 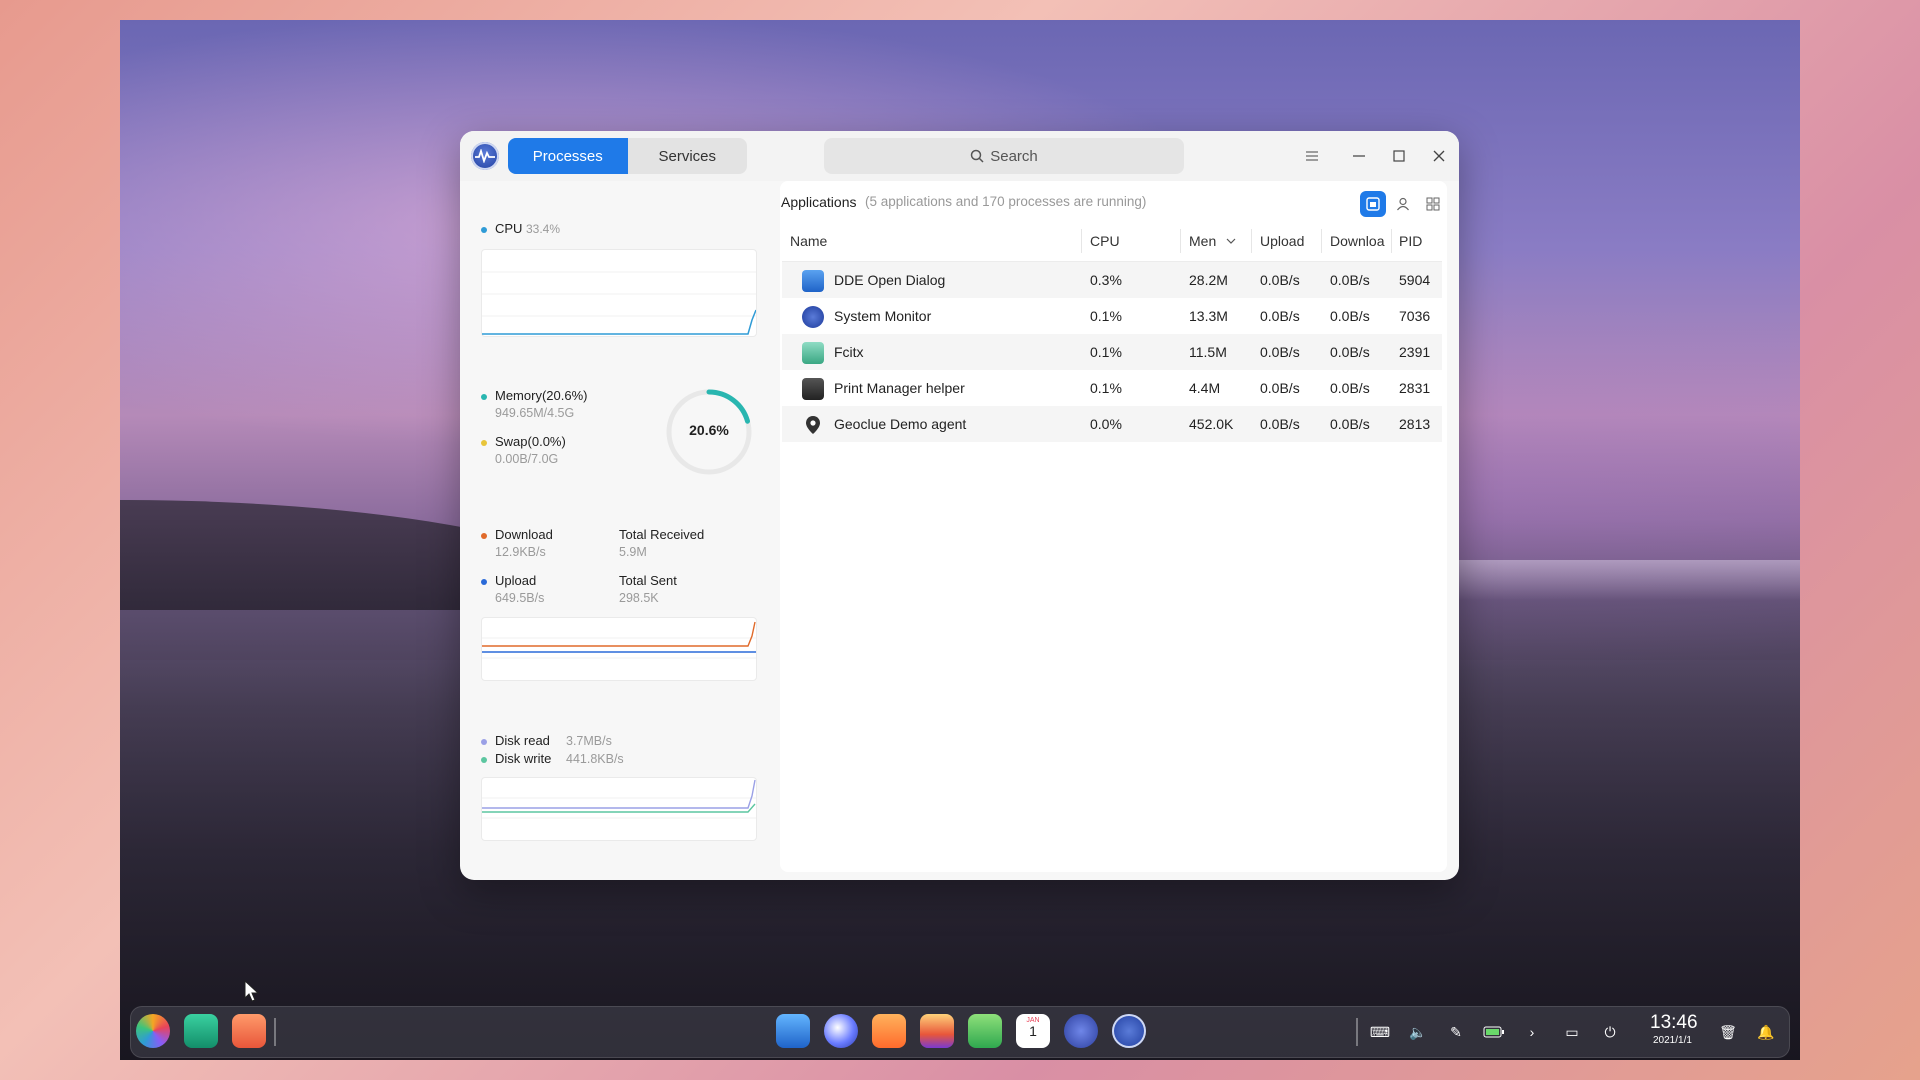 I want to click on app-window-icon, so click(x=1373, y=204).